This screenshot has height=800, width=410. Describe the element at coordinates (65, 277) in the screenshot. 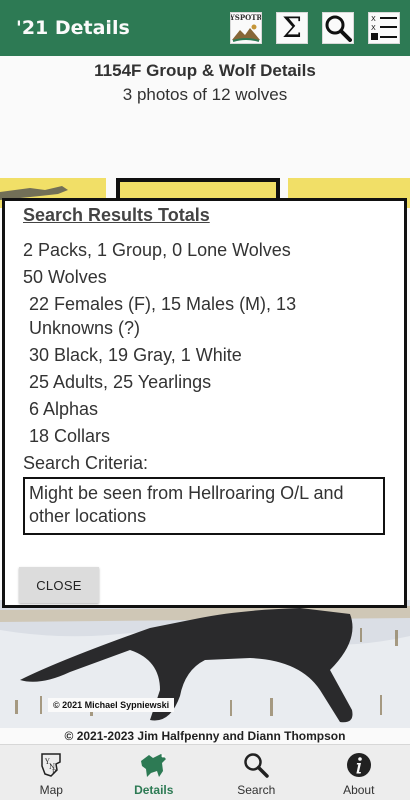

I see `totals-wolves-line: 50 Wolves` at that location.